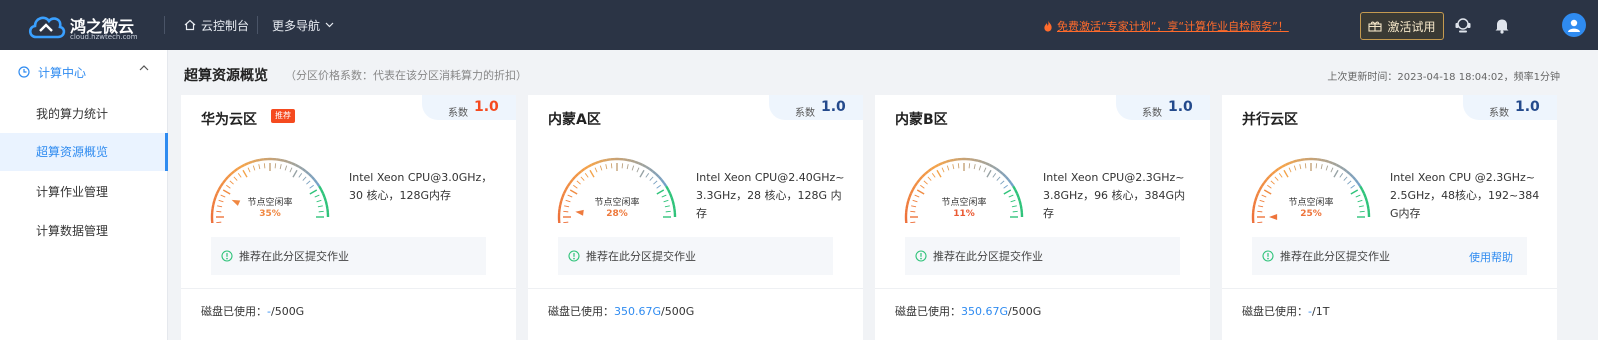 This screenshot has width=1598, height=340. What do you see at coordinates (1402, 26) in the screenshot?
I see `activate-trial-button: 激活试用` at bounding box center [1402, 26].